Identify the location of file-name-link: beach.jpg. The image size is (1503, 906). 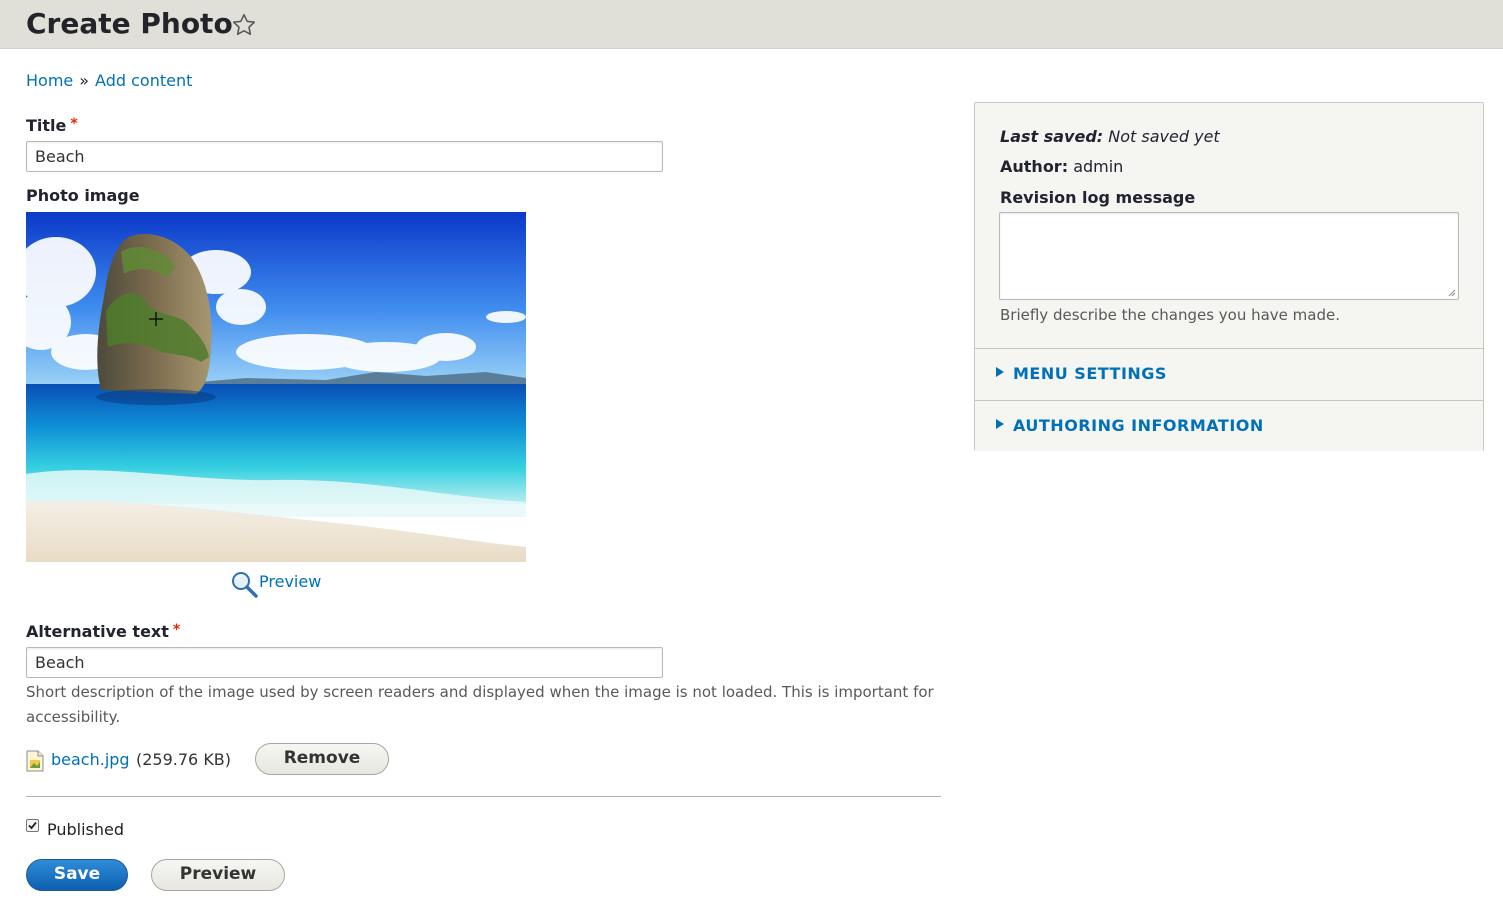
(90, 759).